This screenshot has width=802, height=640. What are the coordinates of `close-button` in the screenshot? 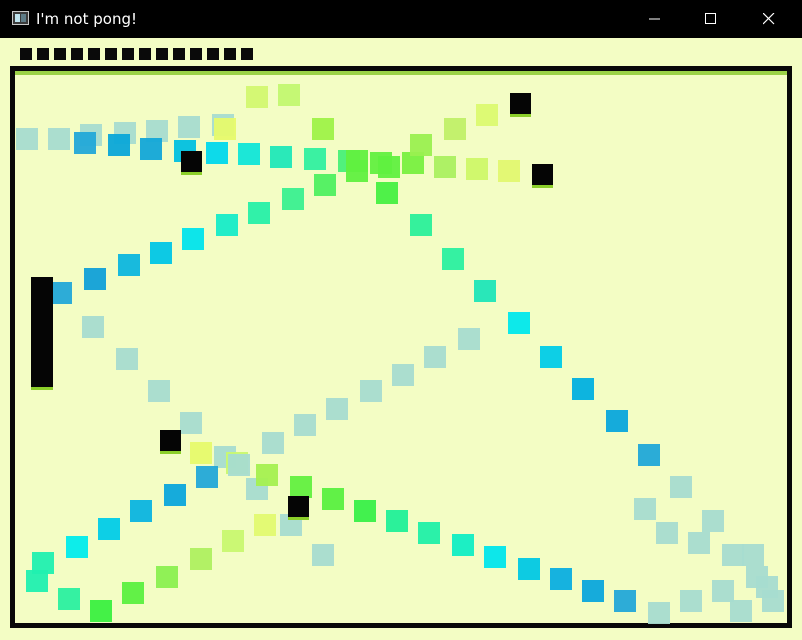 It's located at (769, 19).